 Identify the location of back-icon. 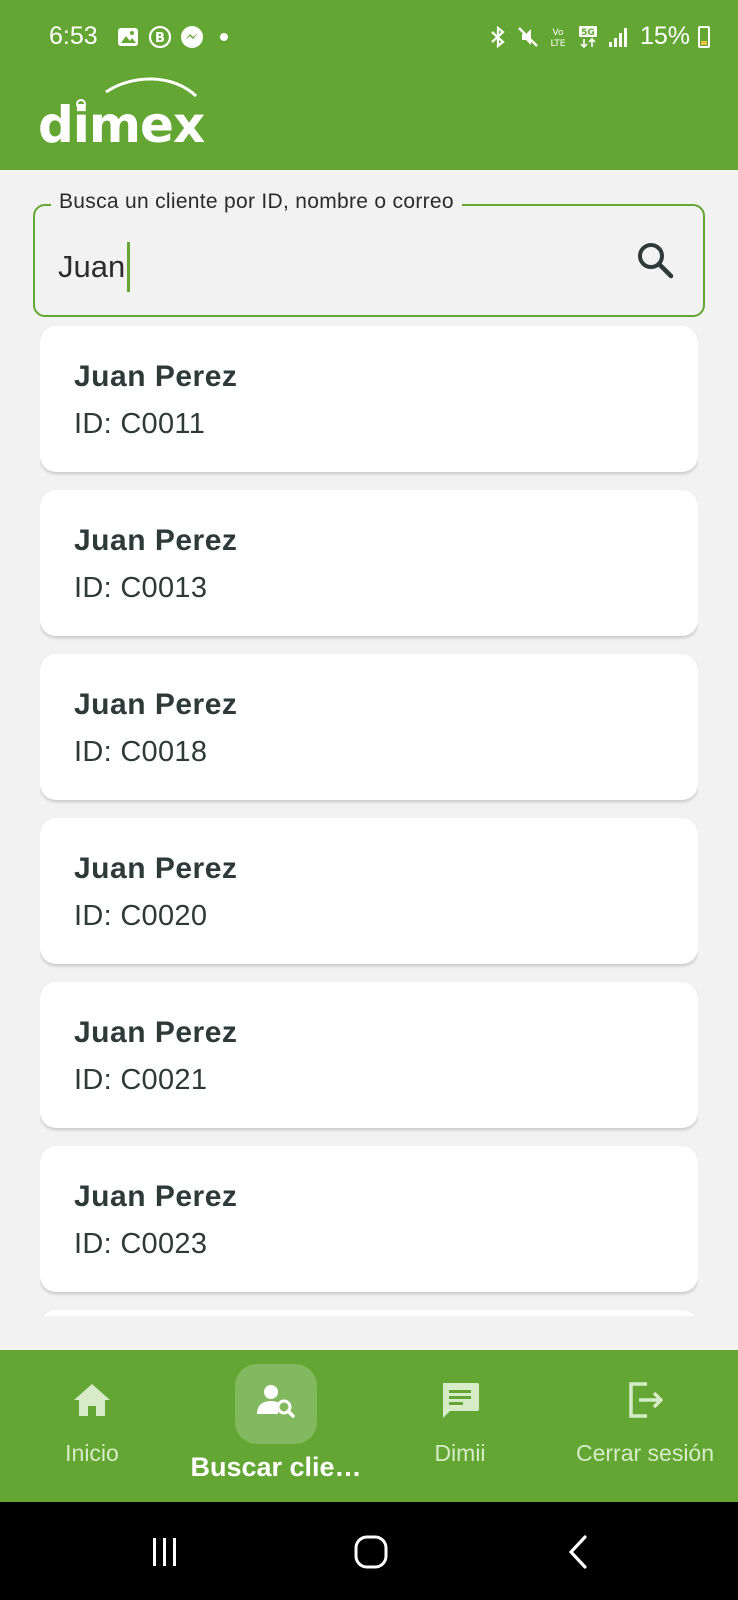
(577, 1552).